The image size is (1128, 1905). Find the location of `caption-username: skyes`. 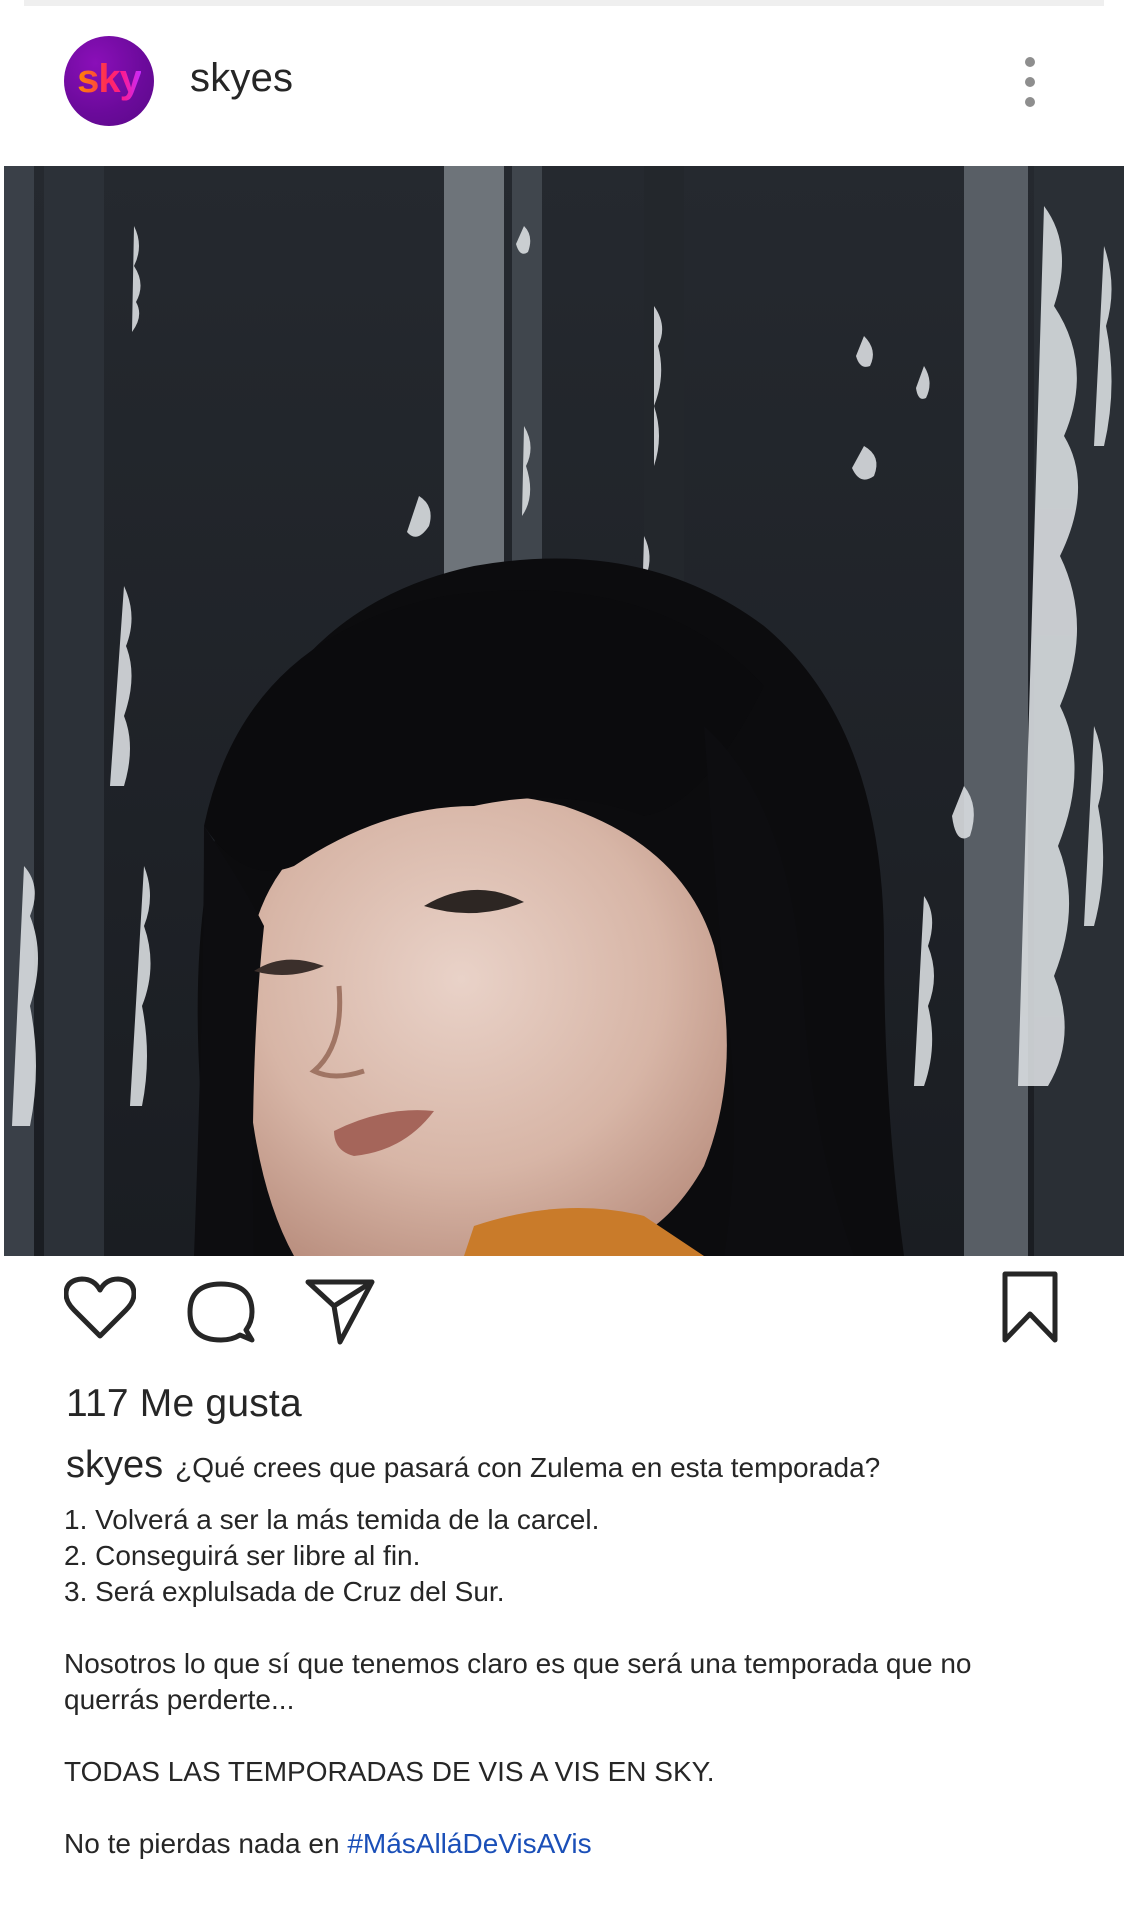

caption-username: skyes is located at coordinates (114, 1465).